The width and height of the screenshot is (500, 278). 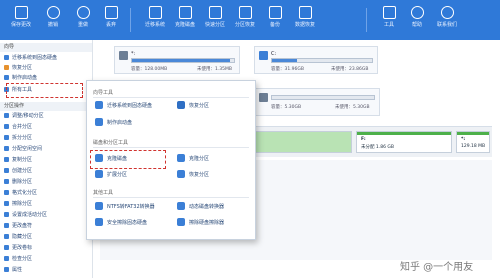 I want to click on sidebar-item-create: 创建分区, so click(x=46, y=171).